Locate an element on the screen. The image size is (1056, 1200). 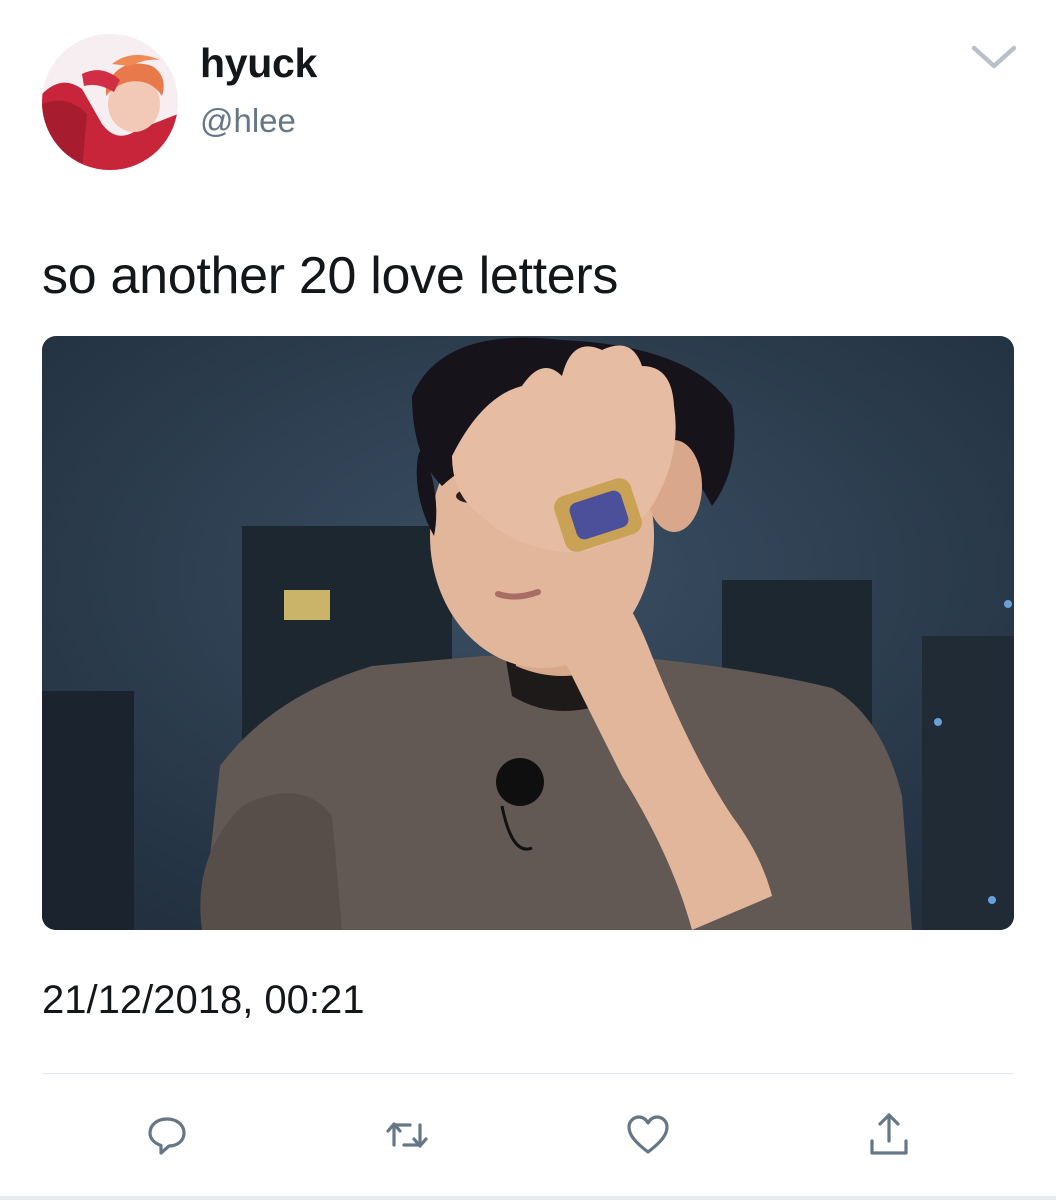
avatar-photo is located at coordinates (110, 102).